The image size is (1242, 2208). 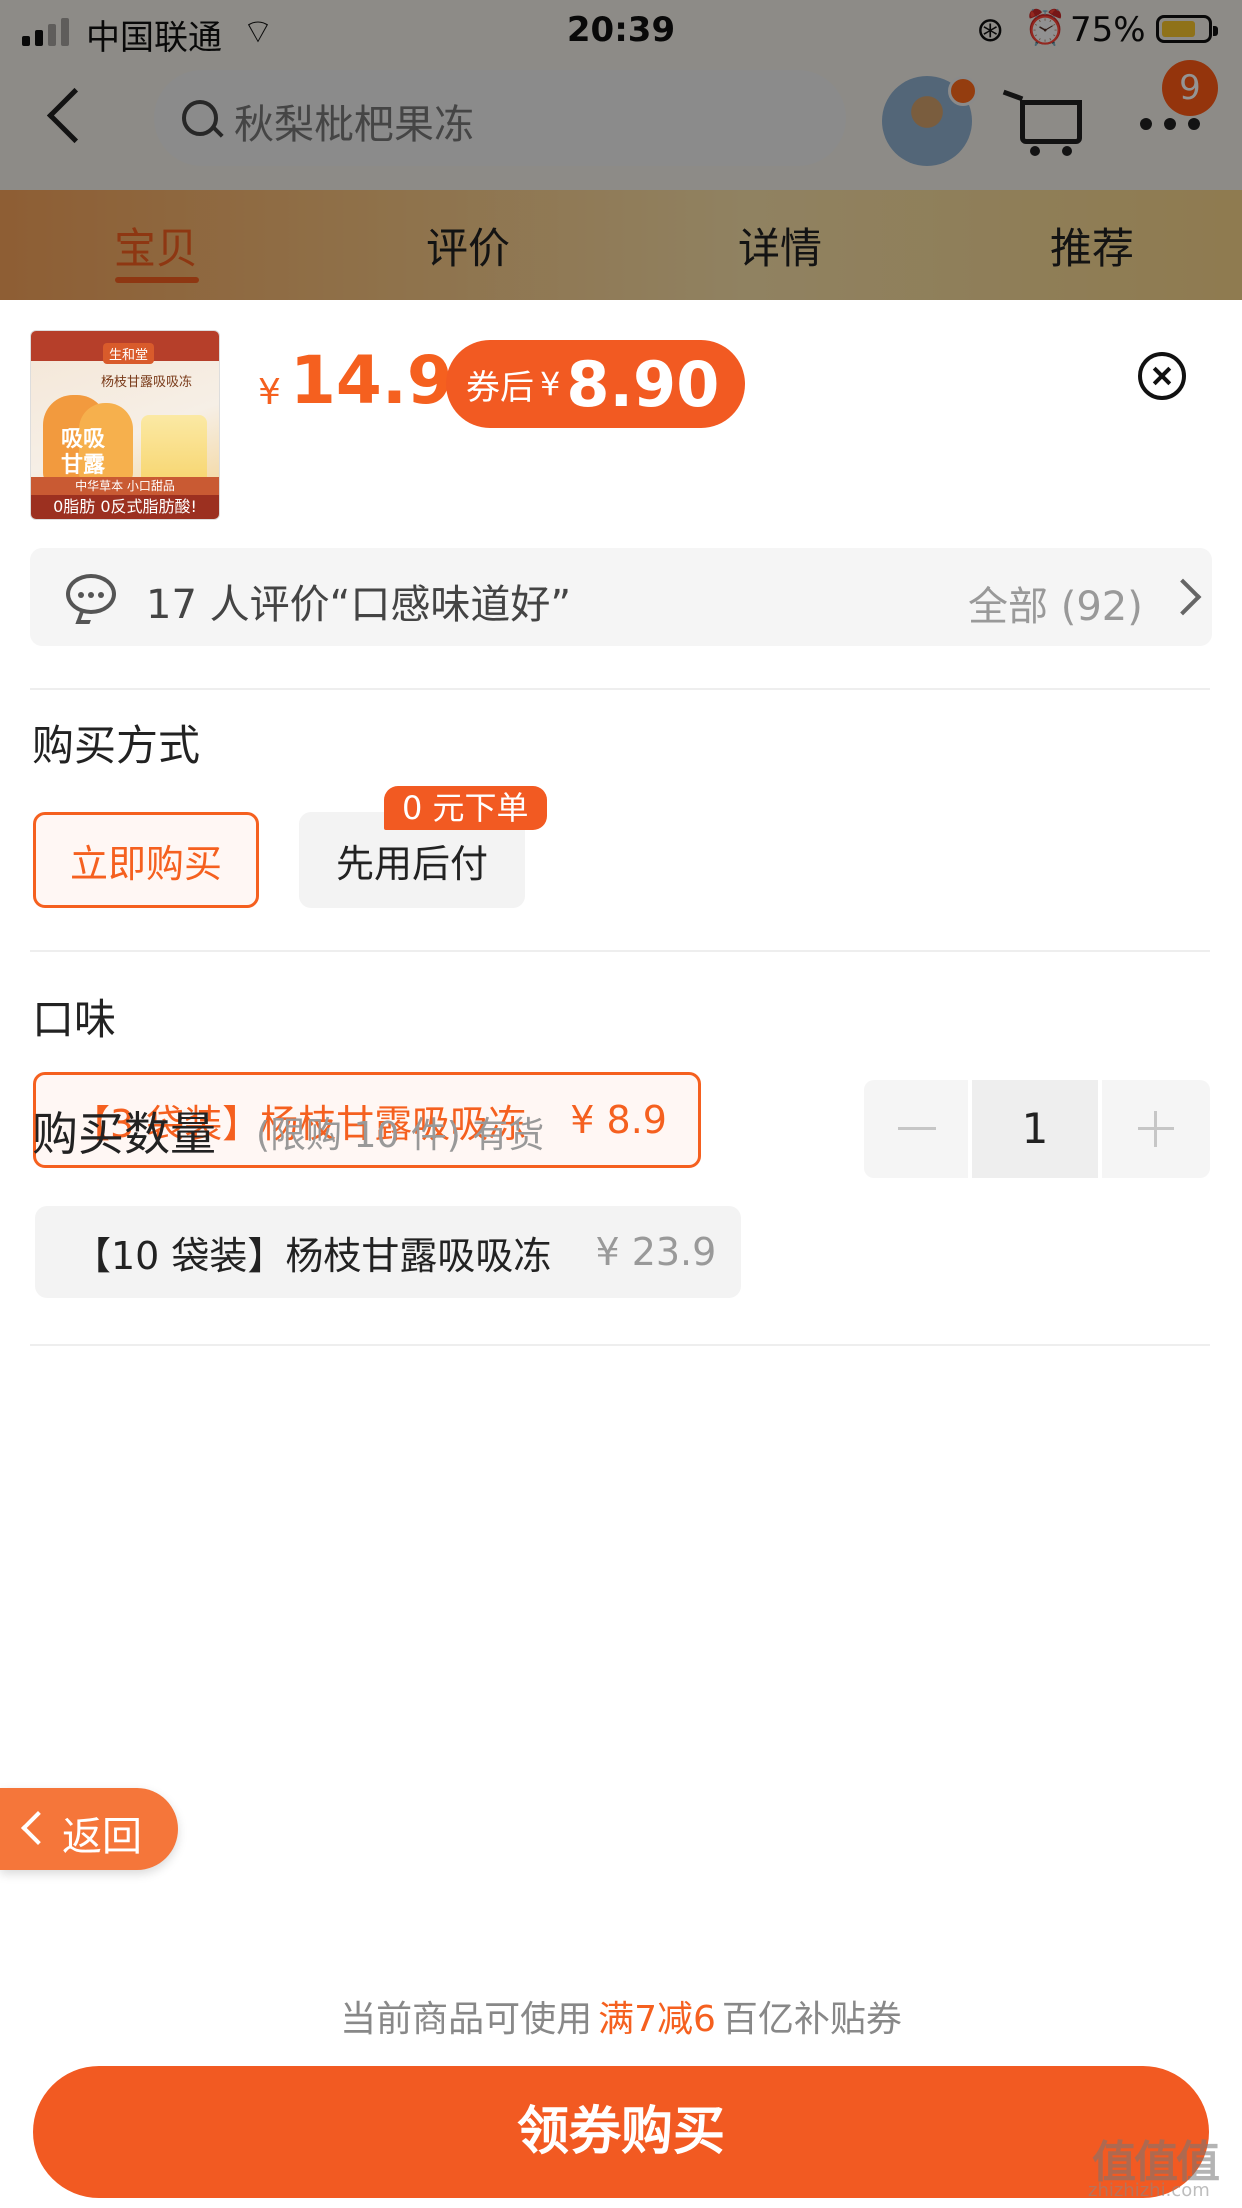 I want to click on price-currency: ¥, so click(x=269, y=392).